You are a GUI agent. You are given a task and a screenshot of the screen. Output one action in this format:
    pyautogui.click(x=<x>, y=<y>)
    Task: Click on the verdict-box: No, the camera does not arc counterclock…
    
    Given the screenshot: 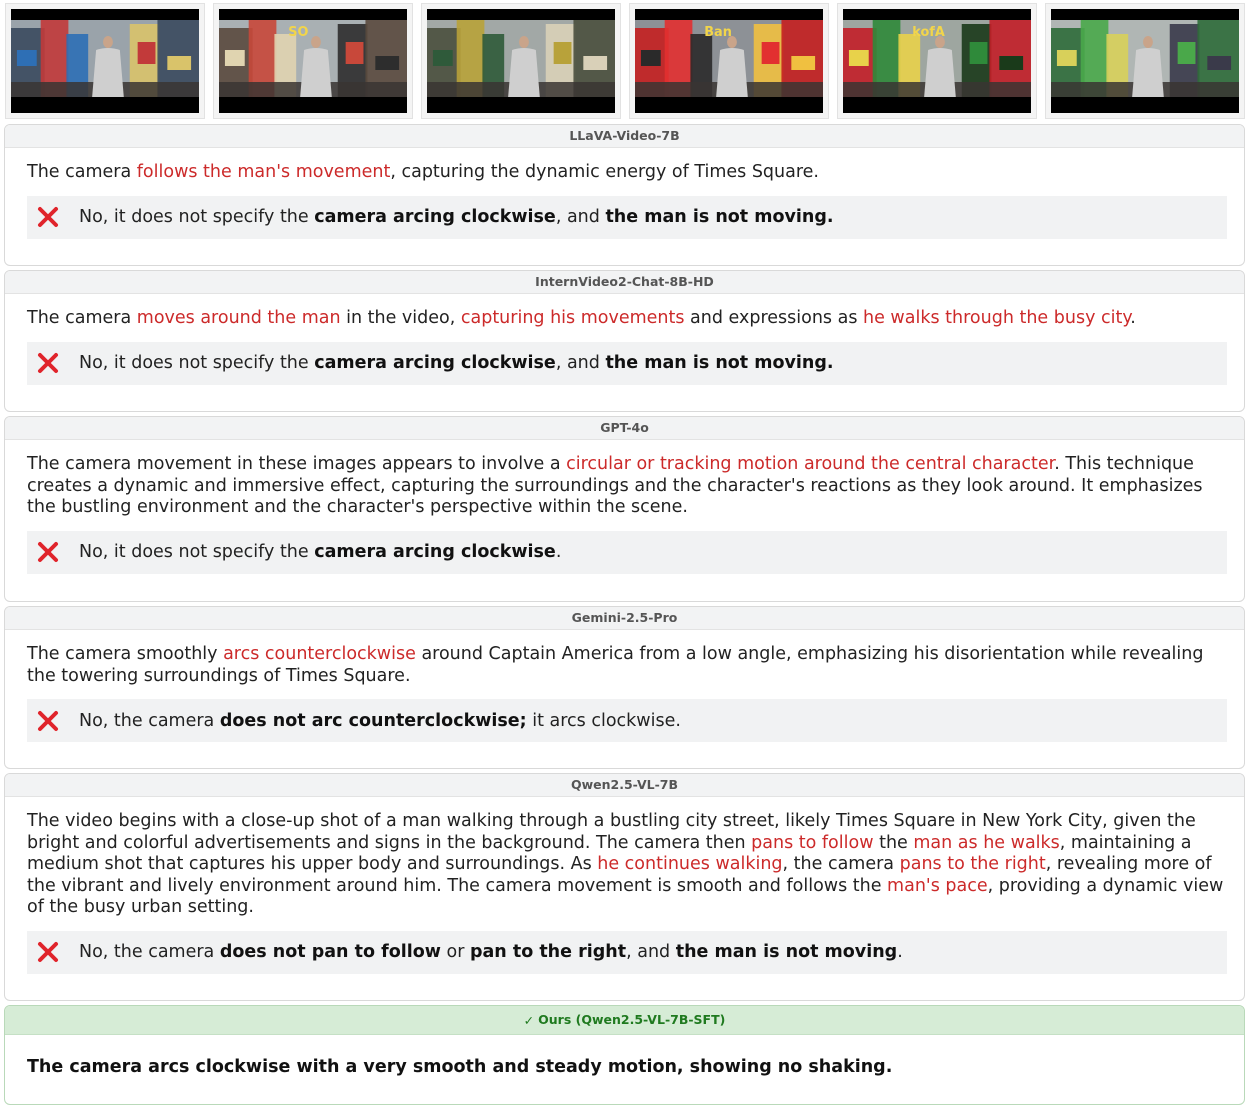 What is the action you would take?
    pyautogui.click(x=627, y=720)
    